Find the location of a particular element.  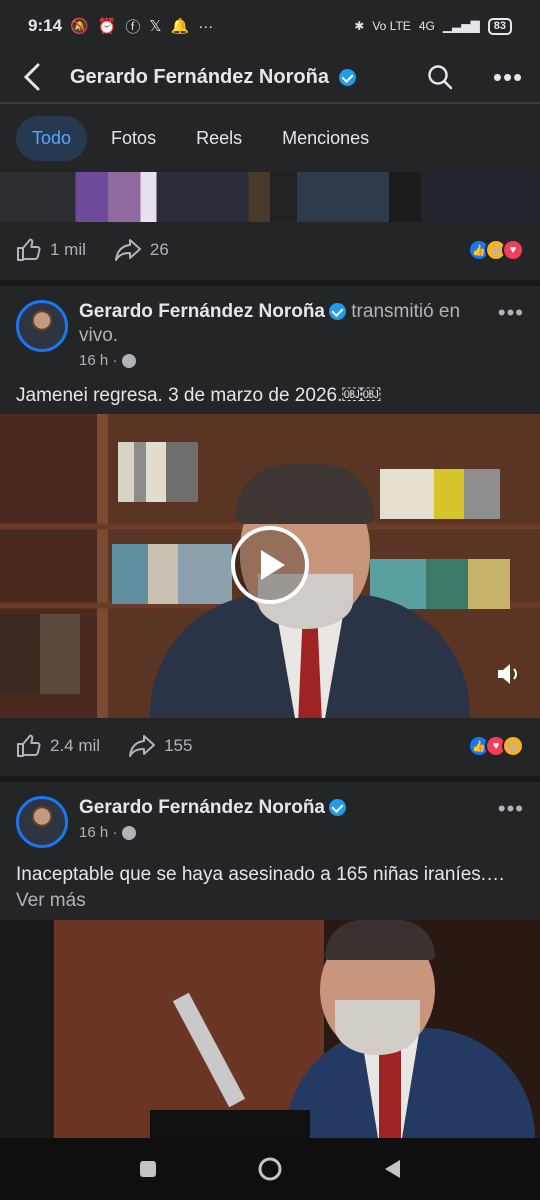

filter-tabs: Todo Fotos Reels Menciones is located at coordinates (270, 138).